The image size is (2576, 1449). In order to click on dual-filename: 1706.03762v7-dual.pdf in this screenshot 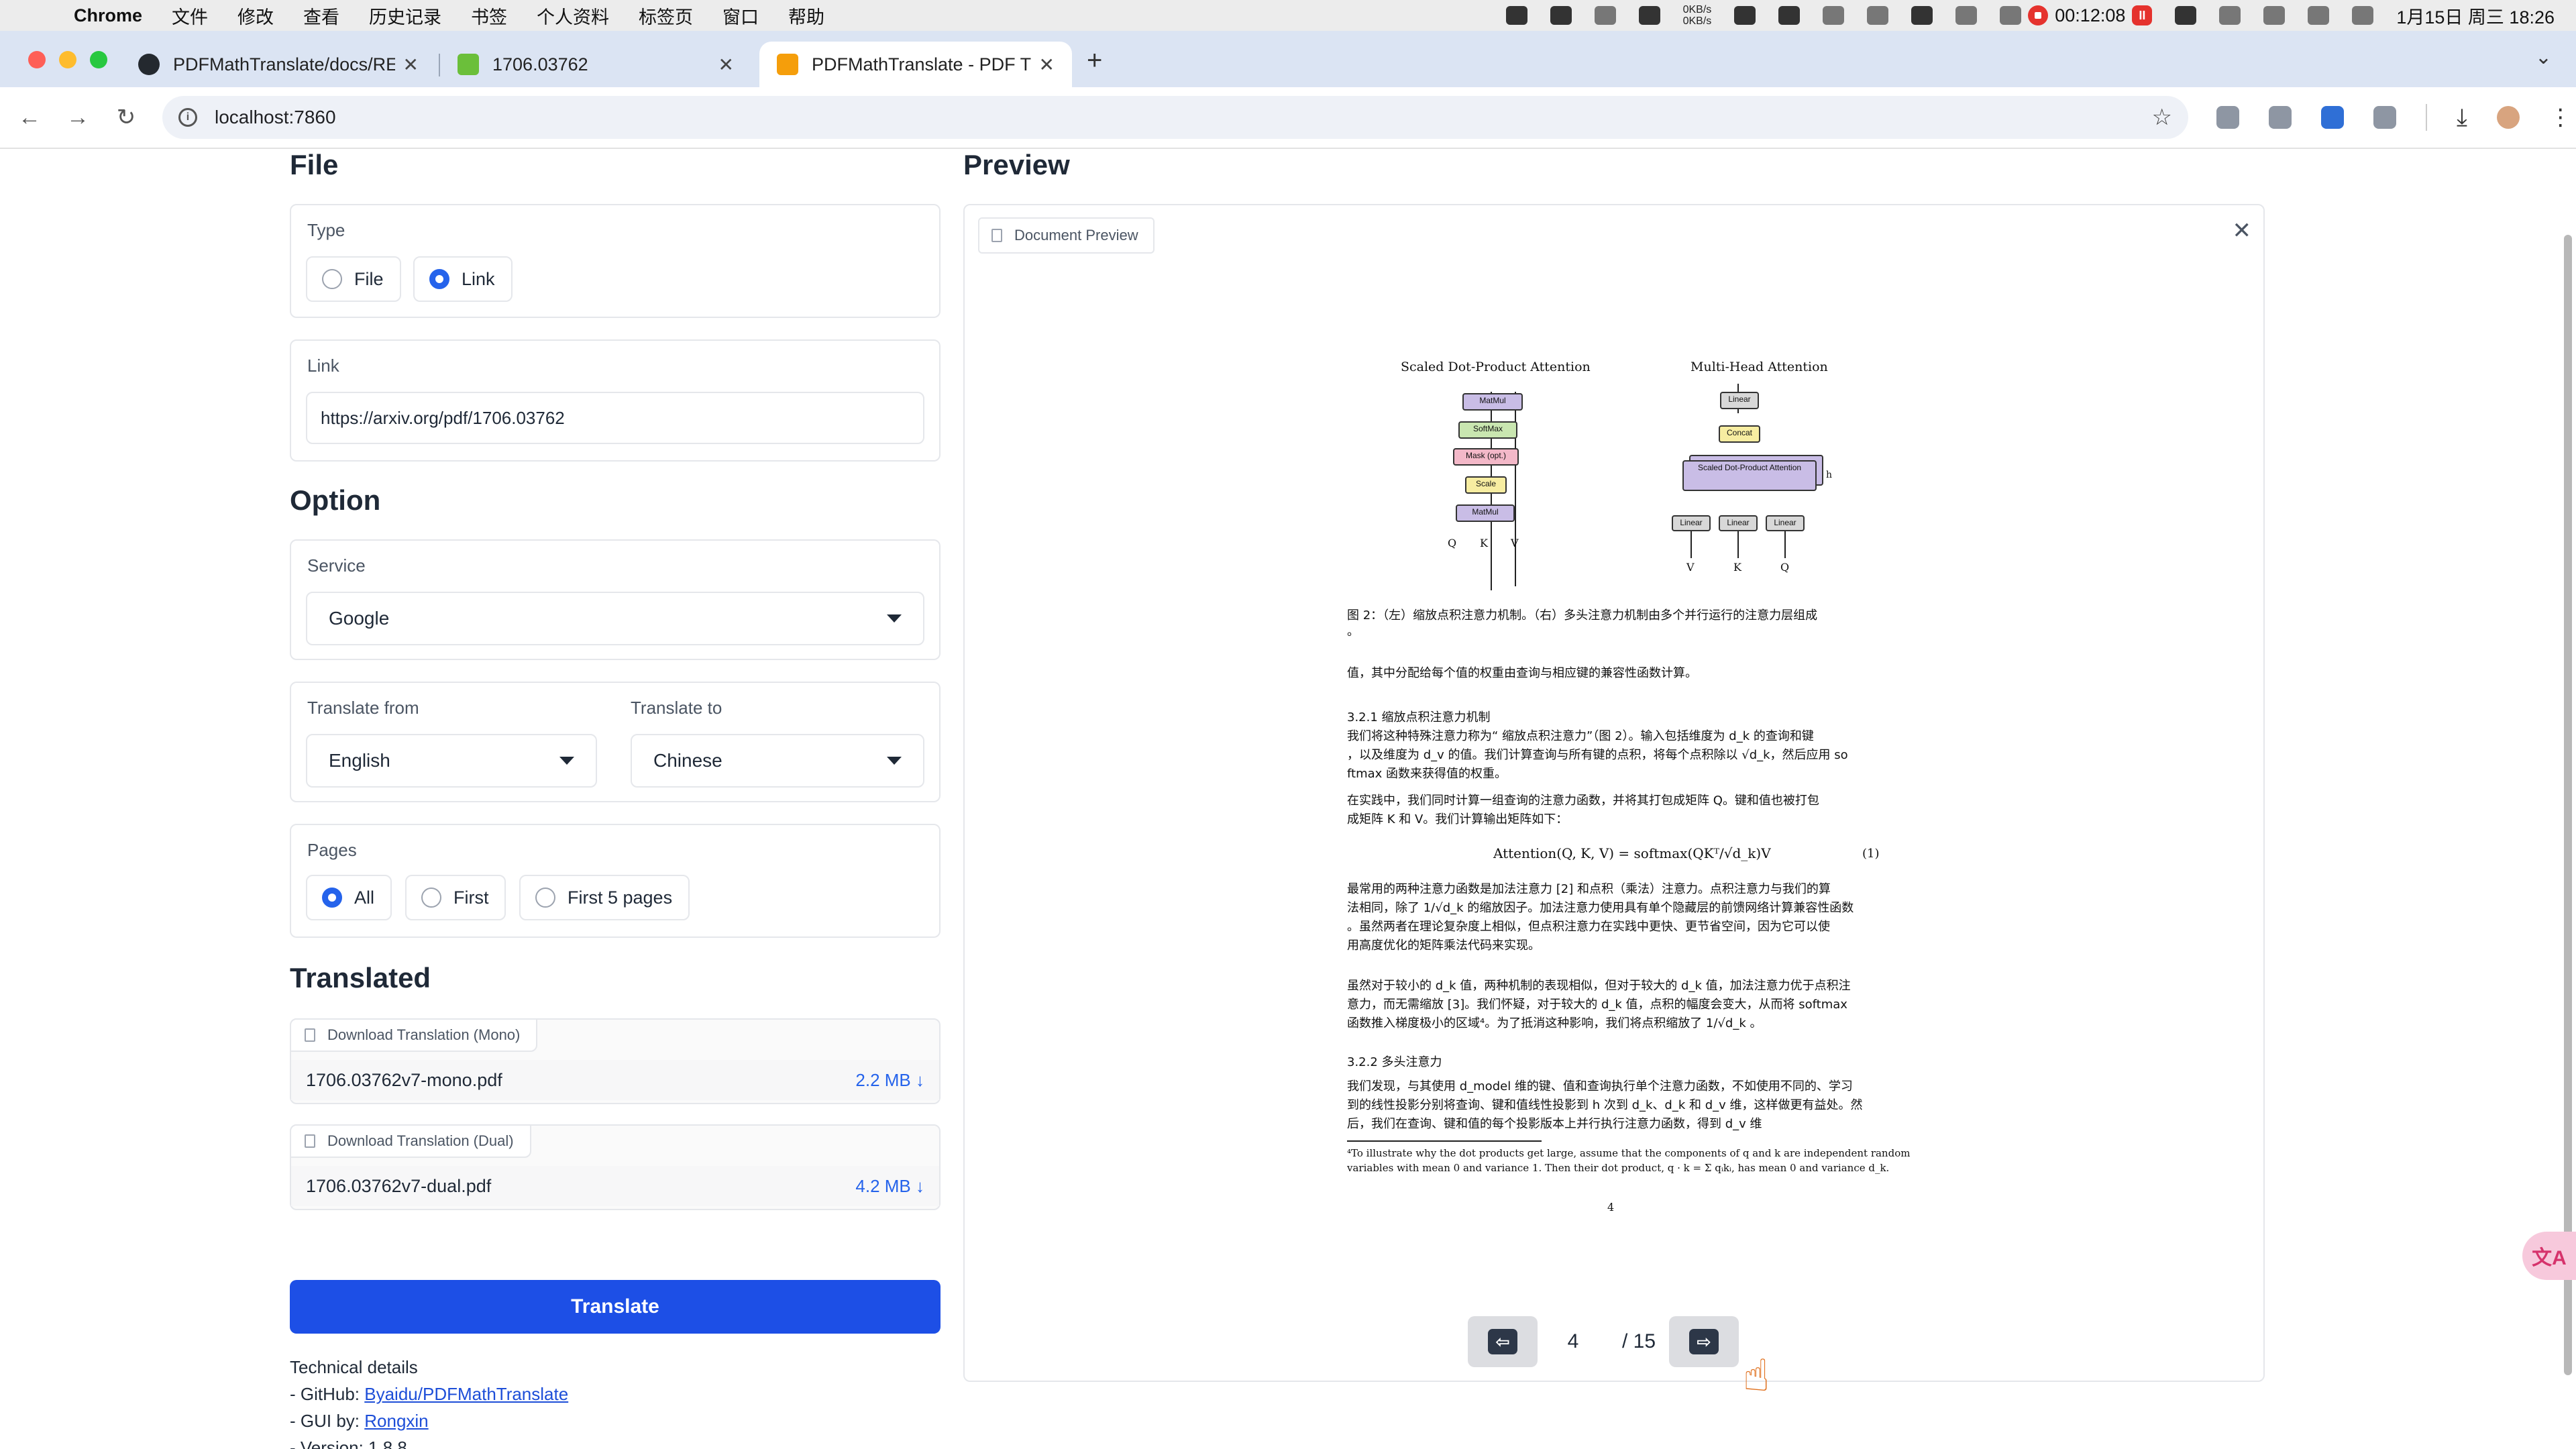, I will do `click(398, 1186)`.